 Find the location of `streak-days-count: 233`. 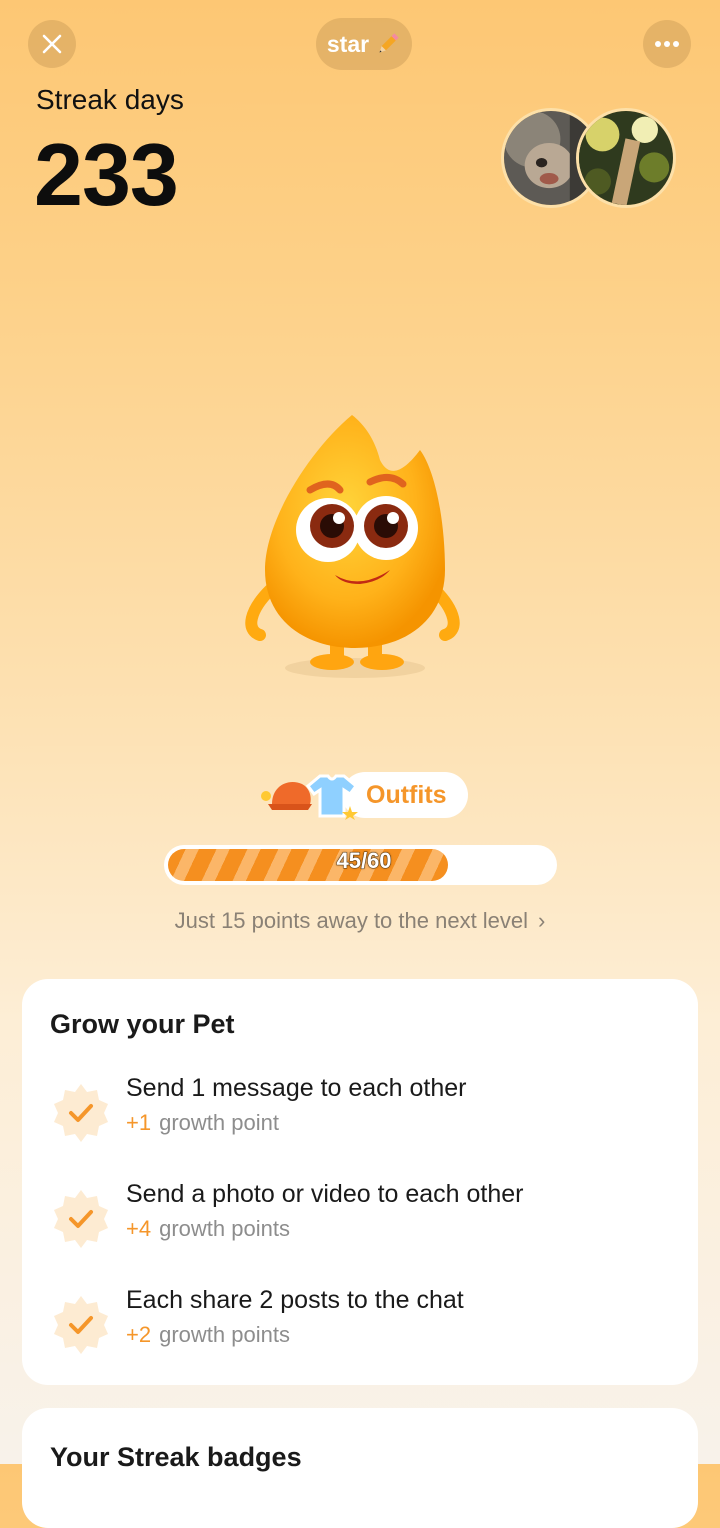

streak-days-count: 233 is located at coordinates (106, 174).